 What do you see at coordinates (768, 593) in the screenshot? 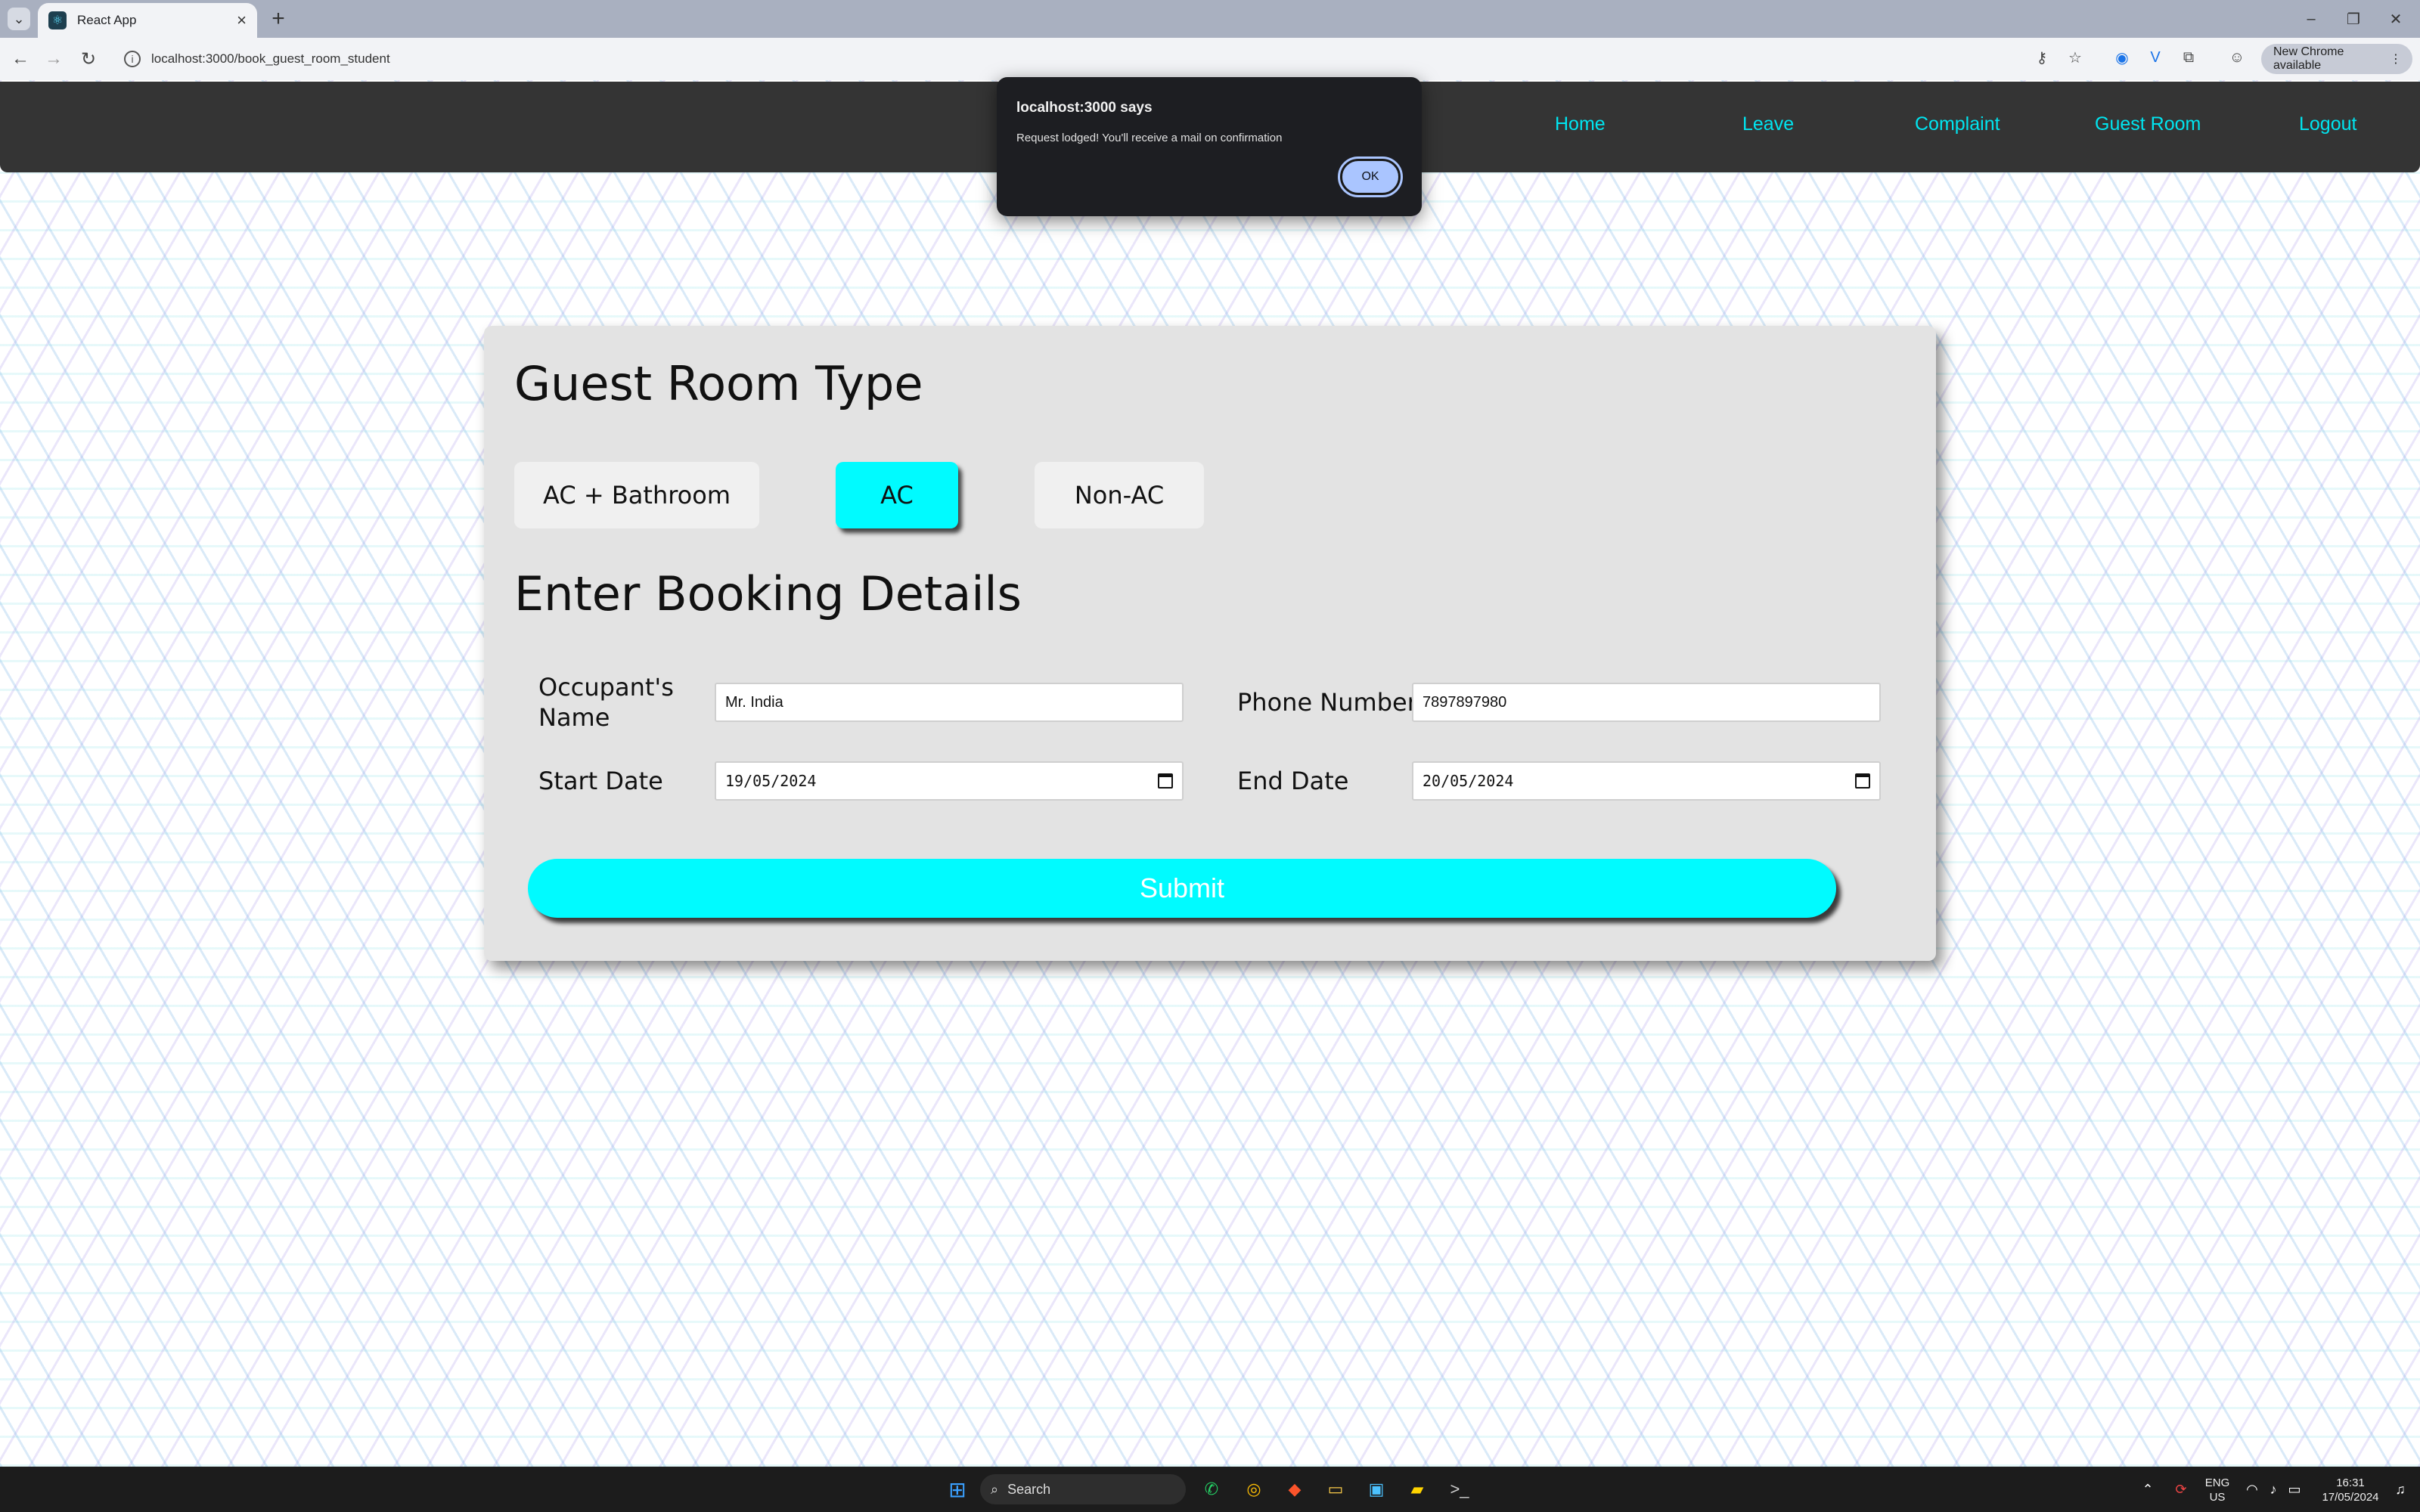
I see `booking-details-heading: Enter Booking Details` at bounding box center [768, 593].